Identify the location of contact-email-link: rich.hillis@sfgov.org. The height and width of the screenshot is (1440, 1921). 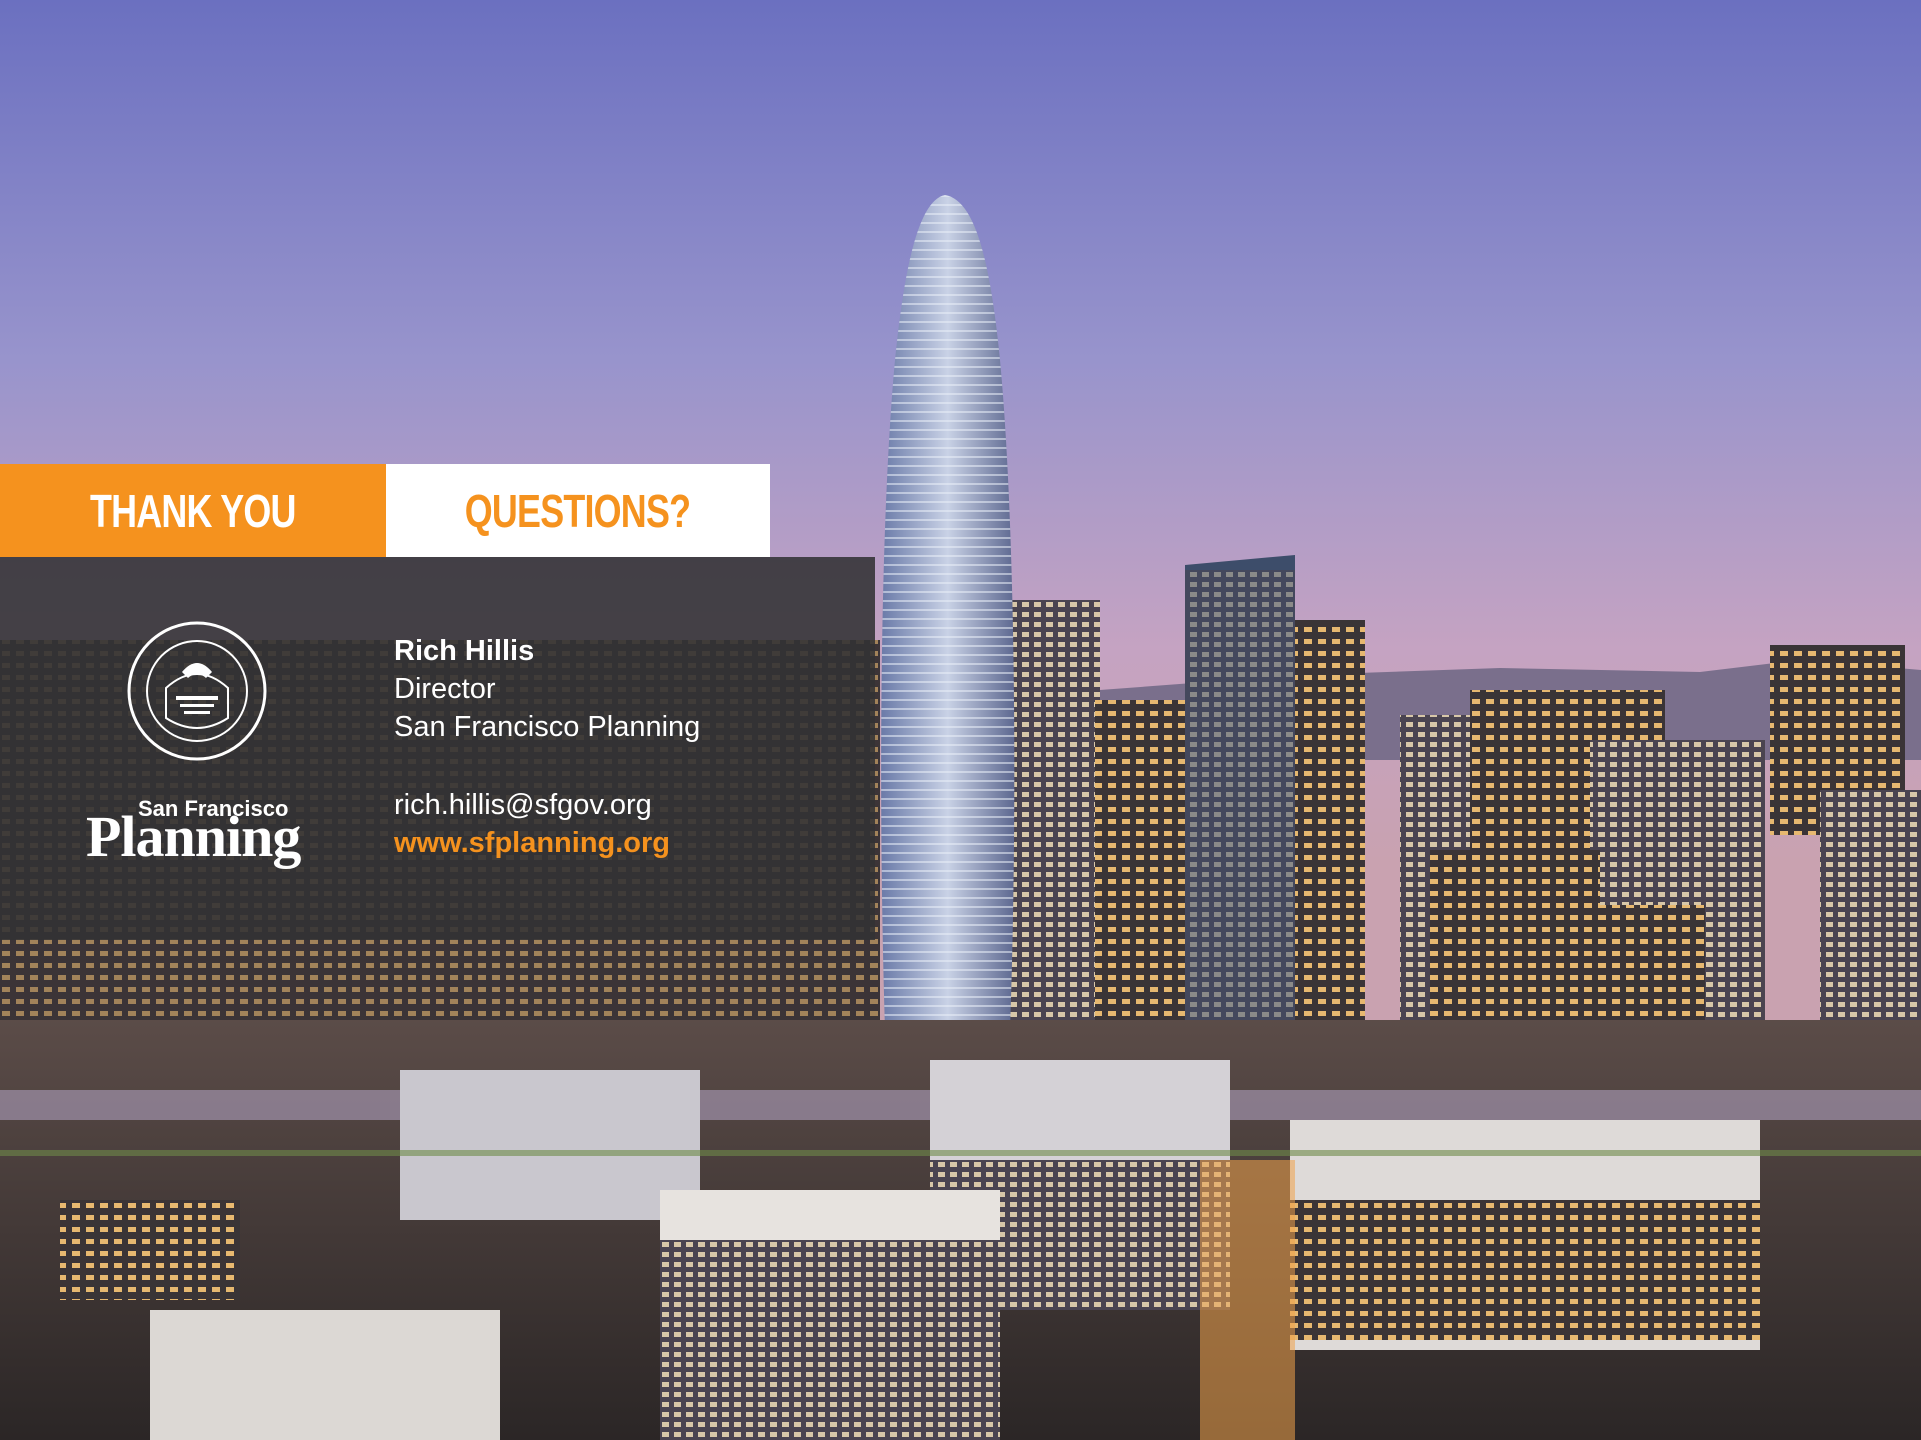
(523, 805).